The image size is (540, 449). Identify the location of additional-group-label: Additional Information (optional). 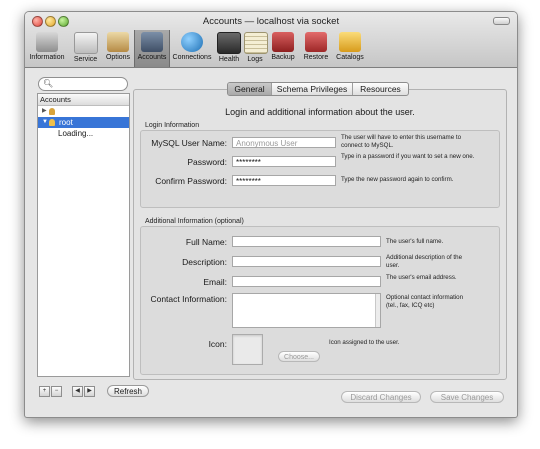
(194, 221).